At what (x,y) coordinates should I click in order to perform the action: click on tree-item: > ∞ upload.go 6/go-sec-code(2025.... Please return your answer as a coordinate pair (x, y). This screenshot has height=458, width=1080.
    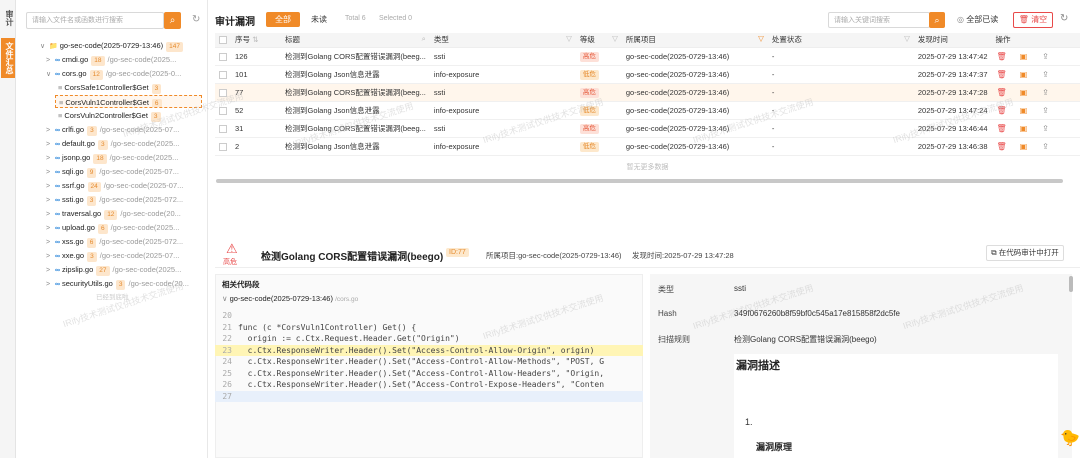
    Looking at the image, I should click on (112, 227).